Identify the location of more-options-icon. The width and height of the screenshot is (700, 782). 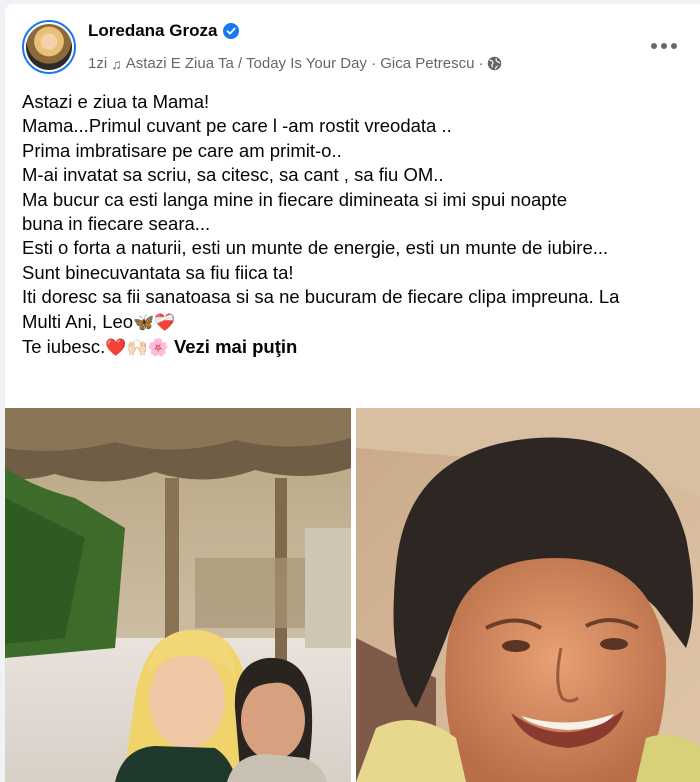
(664, 46).